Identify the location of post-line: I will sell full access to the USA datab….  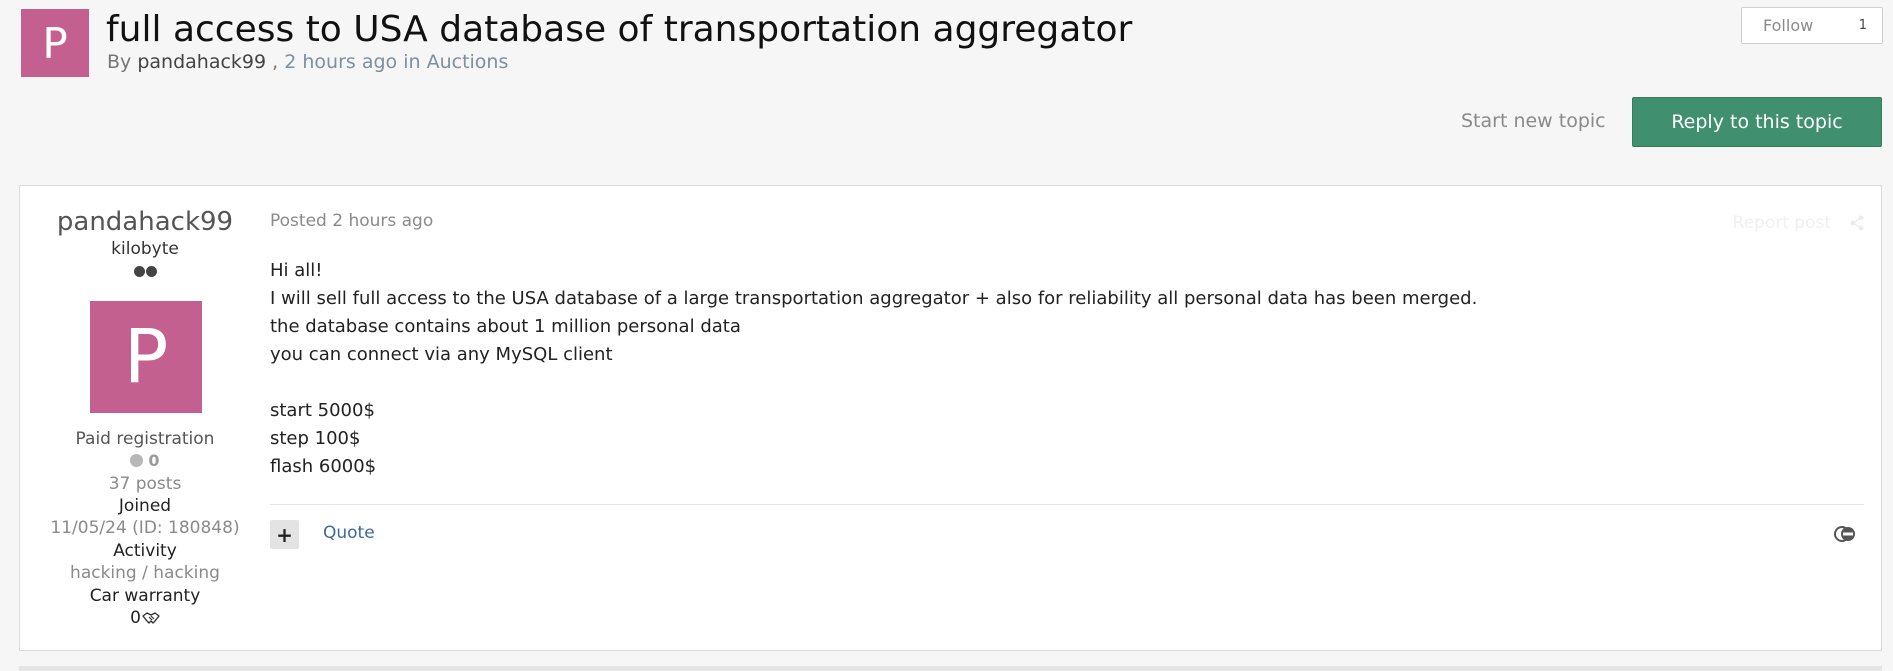
(874, 298).